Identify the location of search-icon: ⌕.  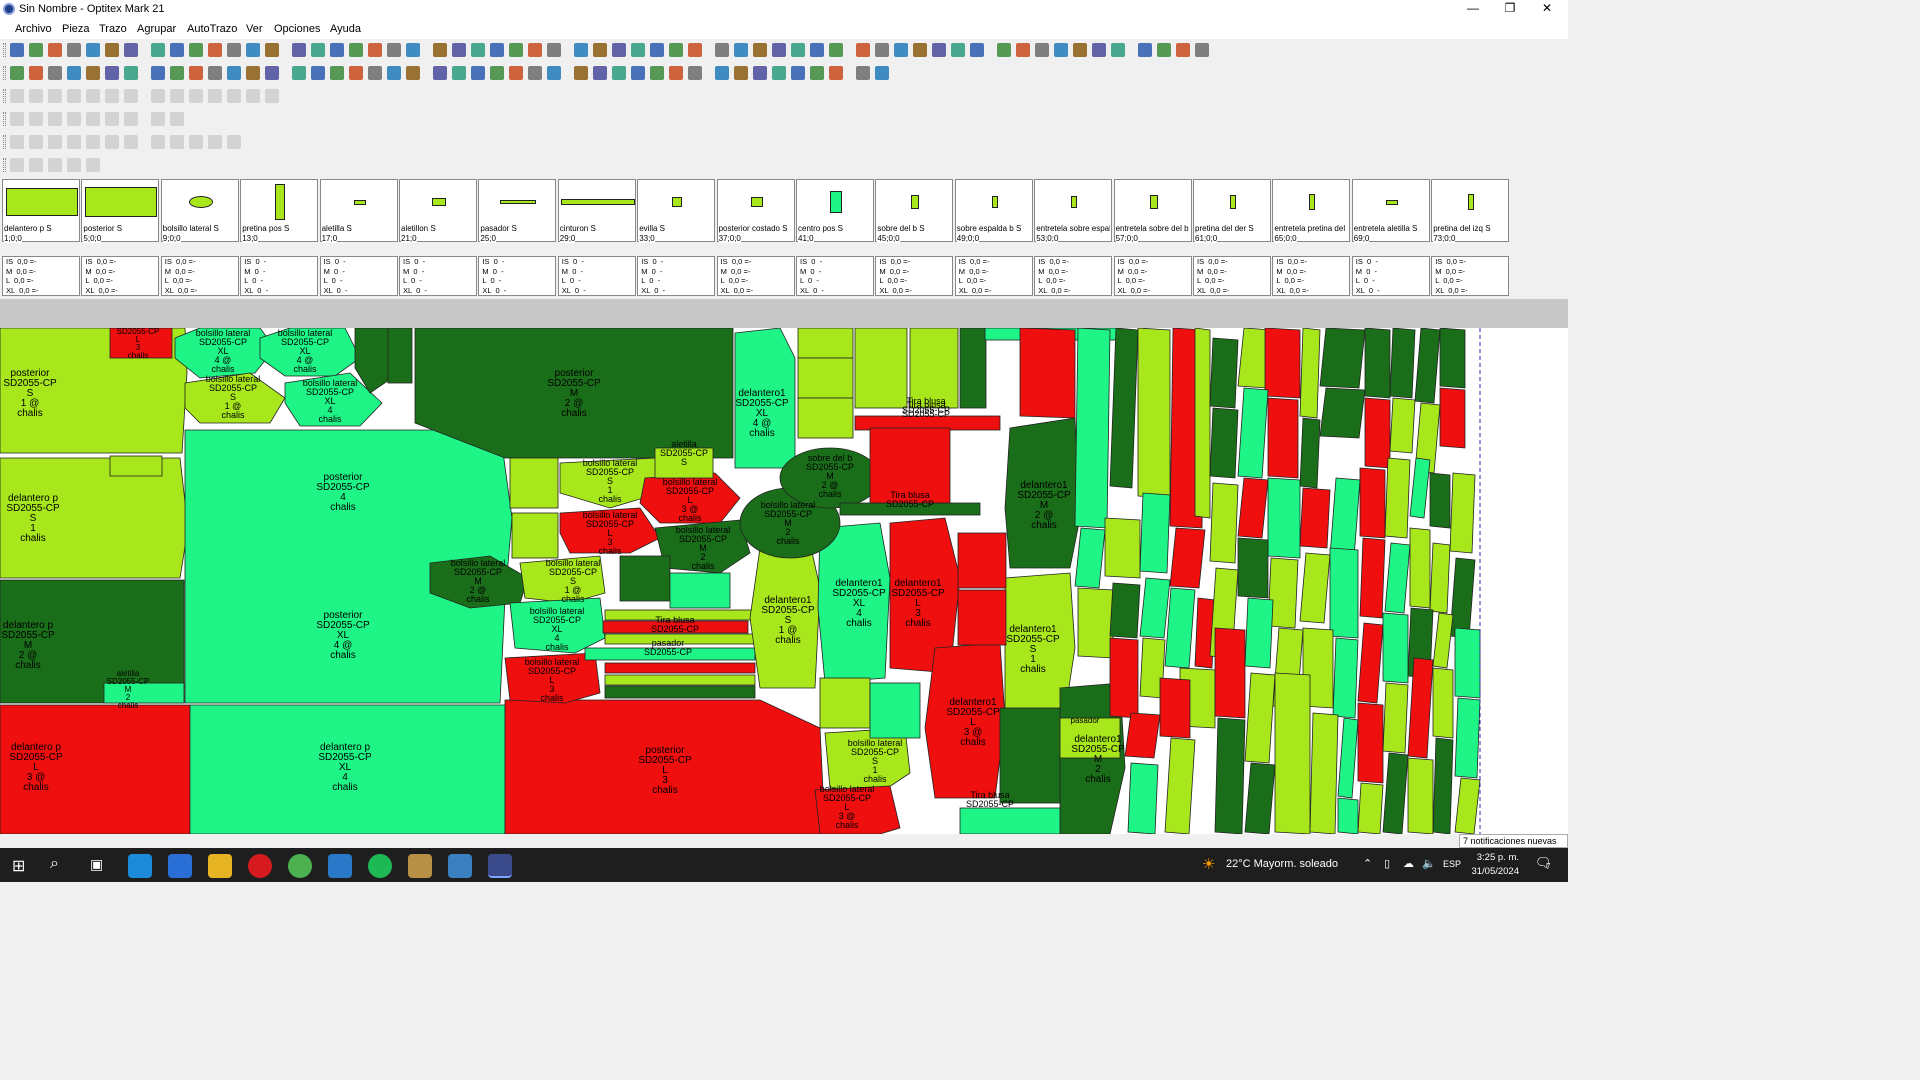
(54, 864).